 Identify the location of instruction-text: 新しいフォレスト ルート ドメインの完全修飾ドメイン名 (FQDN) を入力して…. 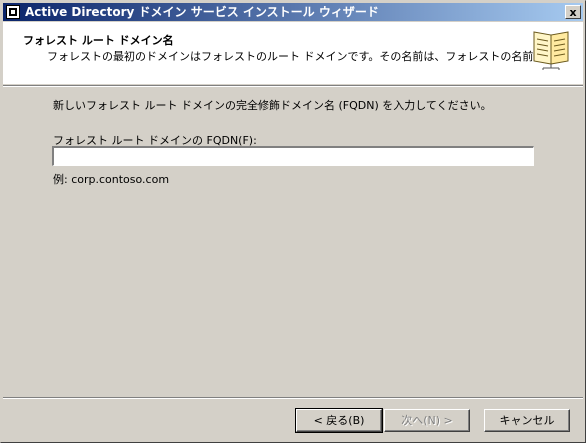
(272, 105).